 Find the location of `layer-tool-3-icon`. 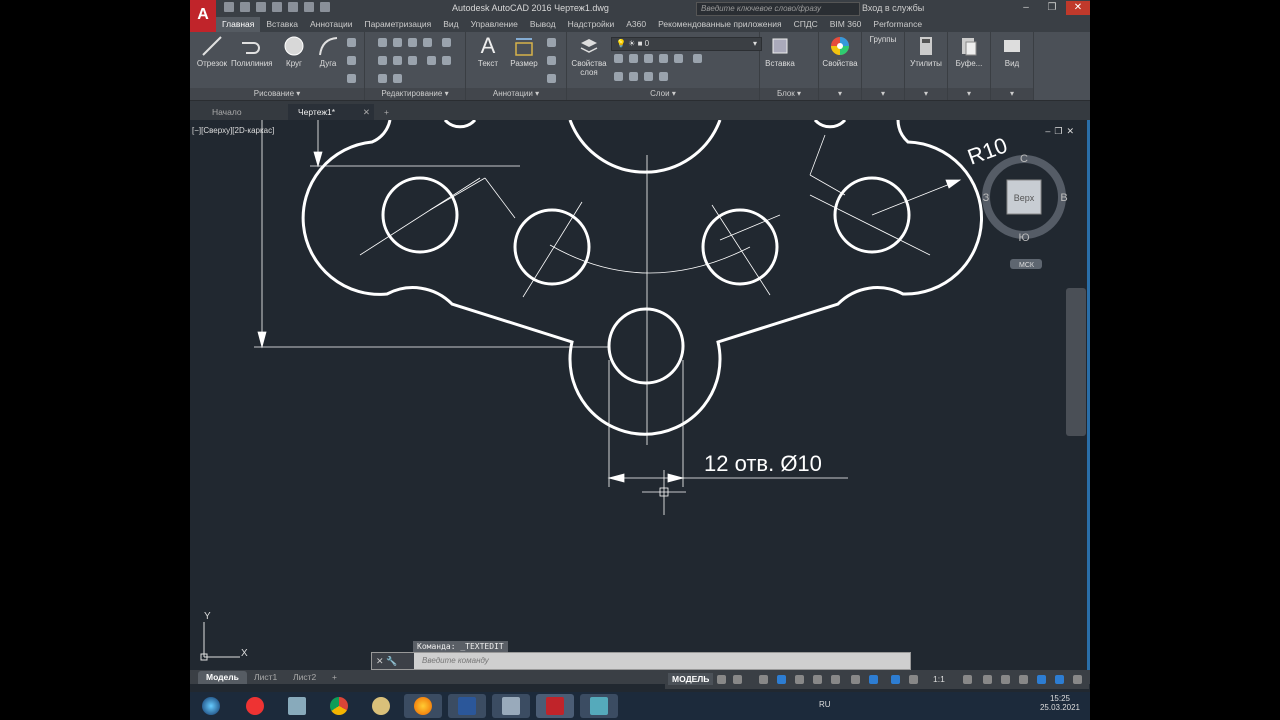

layer-tool-3-icon is located at coordinates (648, 58).